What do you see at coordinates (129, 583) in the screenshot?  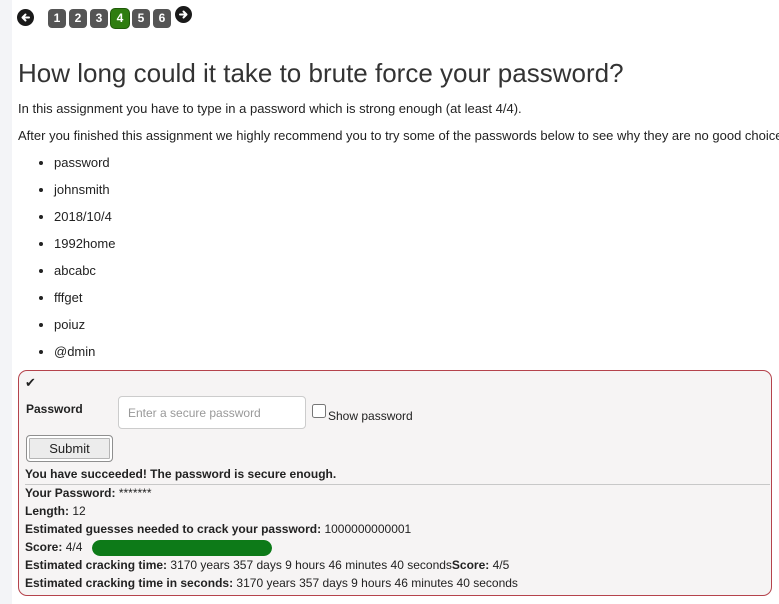 I see `cracking-seconds-label: Estimated cracking time in seconds:` at bounding box center [129, 583].